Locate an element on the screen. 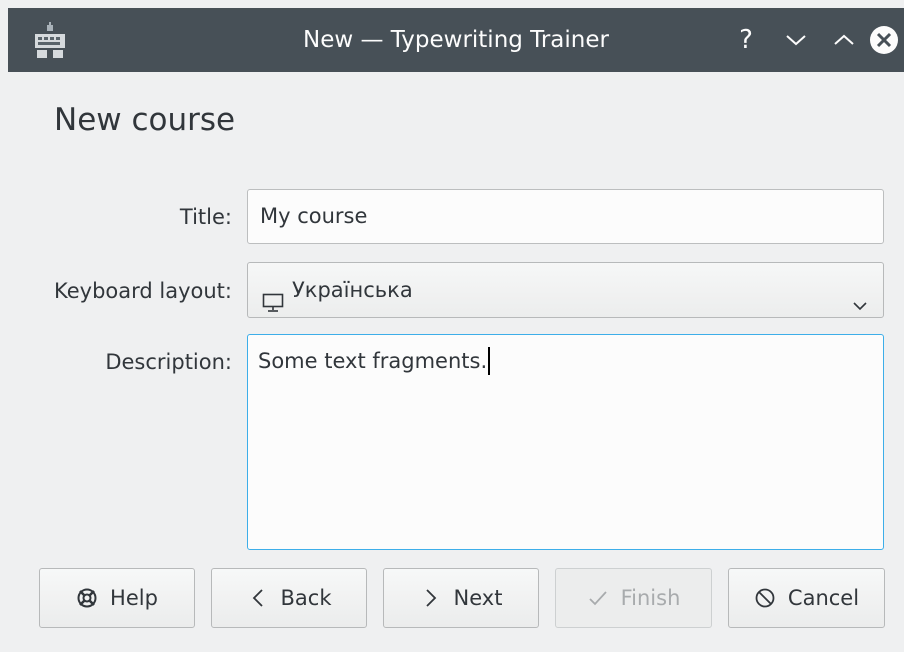  title-label: Title: is located at coordinates (205, 217).